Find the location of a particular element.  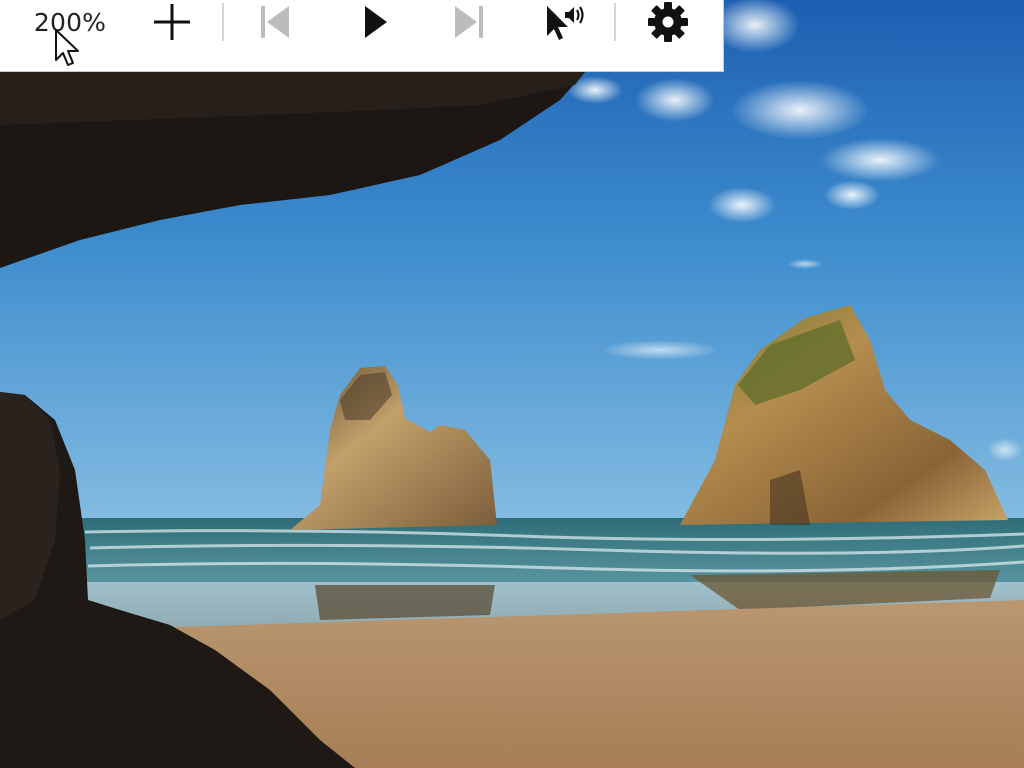

next-button is located at coordinates (469, 22).